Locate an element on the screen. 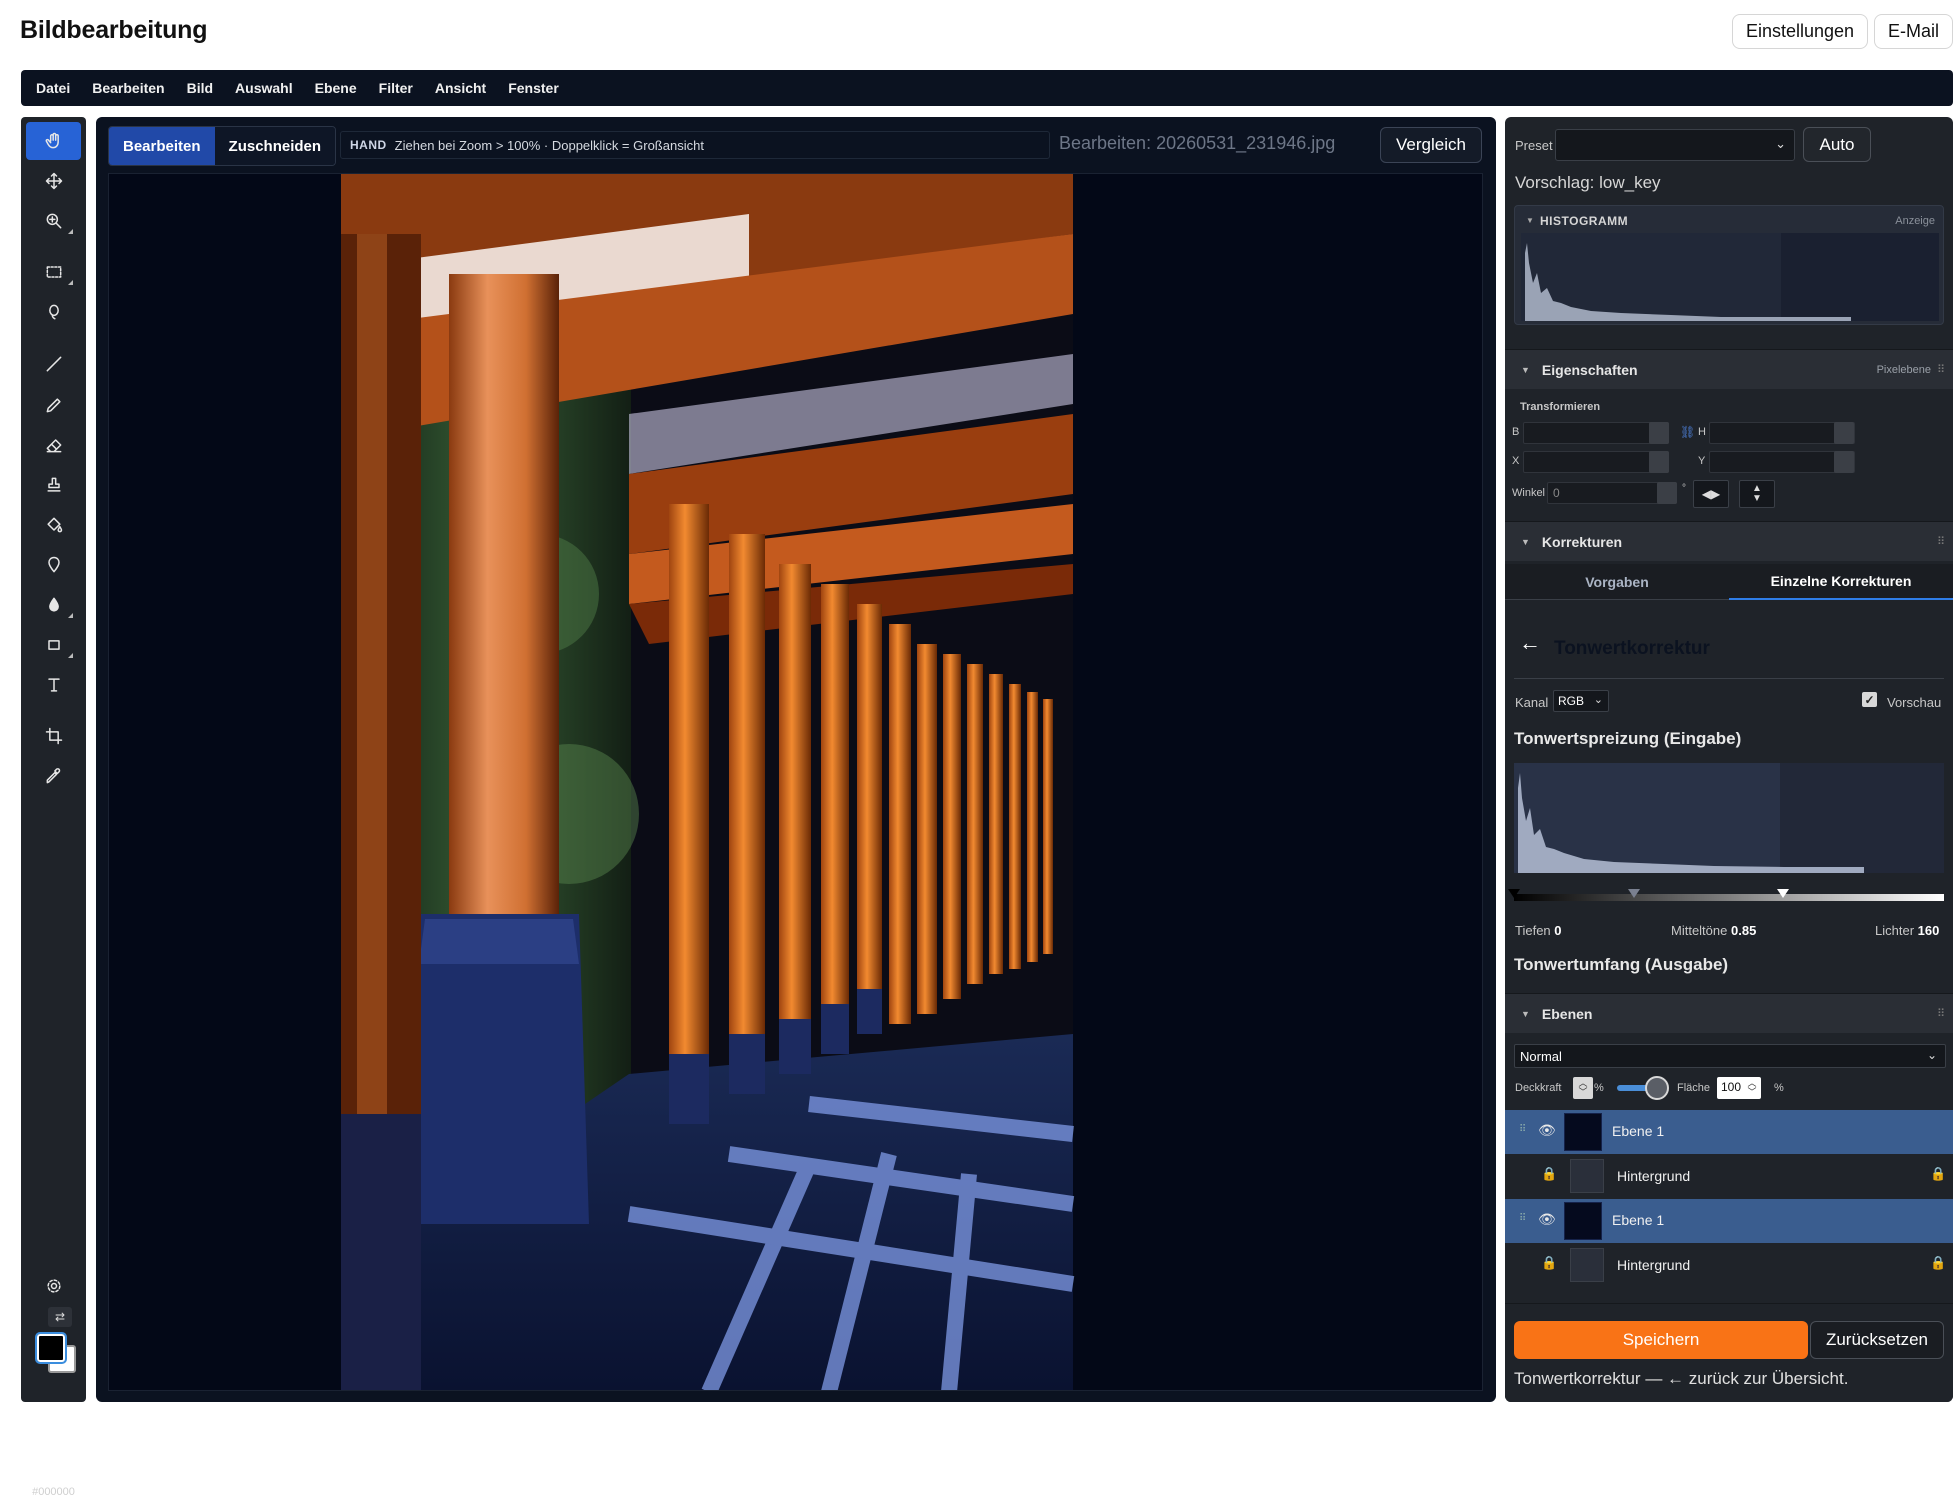 The image size is (1956, 1498). corrections-title: Korrekturen is located at coordinates (1582, 541).